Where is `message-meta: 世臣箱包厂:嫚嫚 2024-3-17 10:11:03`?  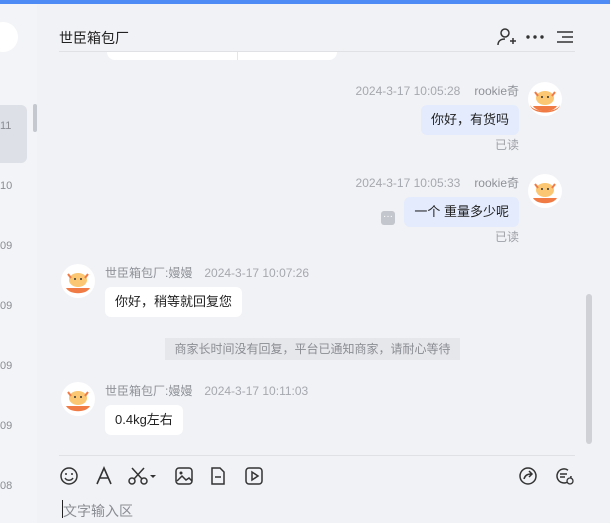
message-meta: 世臣箱包厂:嫚嫚 2024-3-17 10:11:03 is located at coordinates (206, 390).